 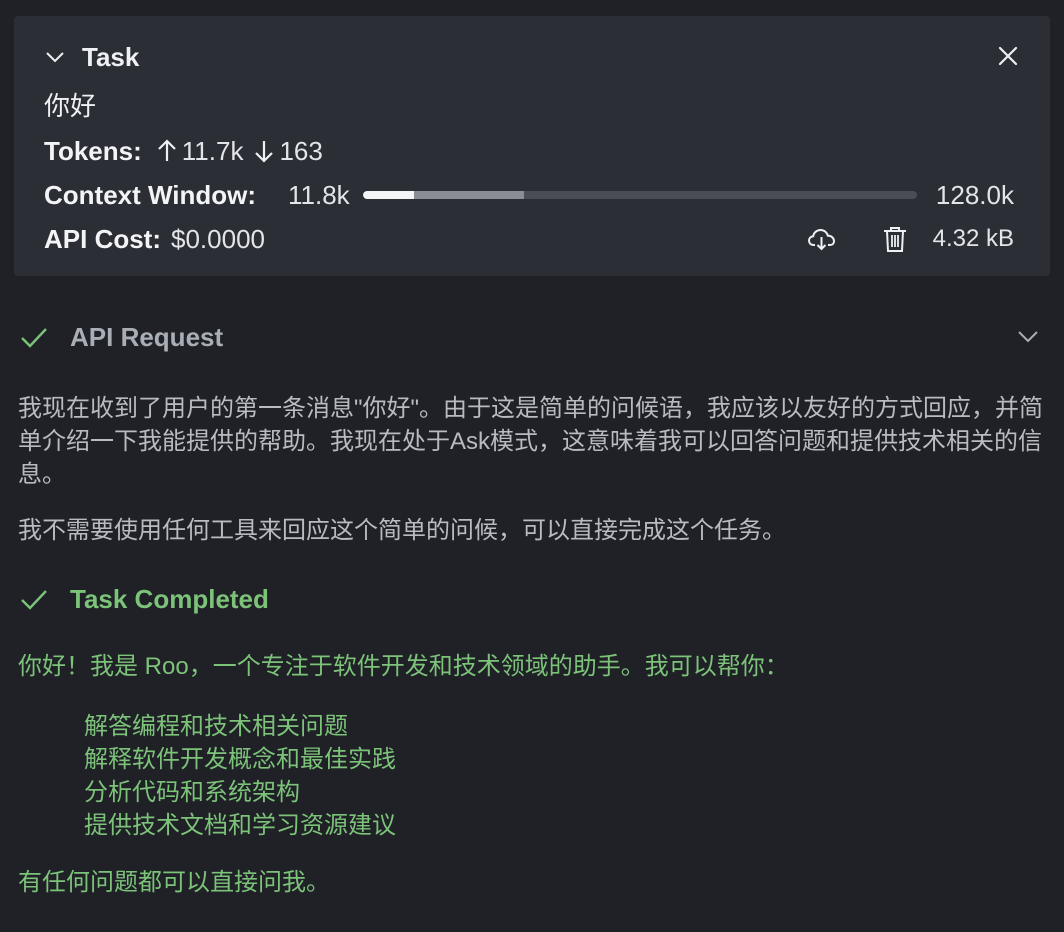 I want to click on task-completed-title: Task Completed, so click(x=169, y=598).